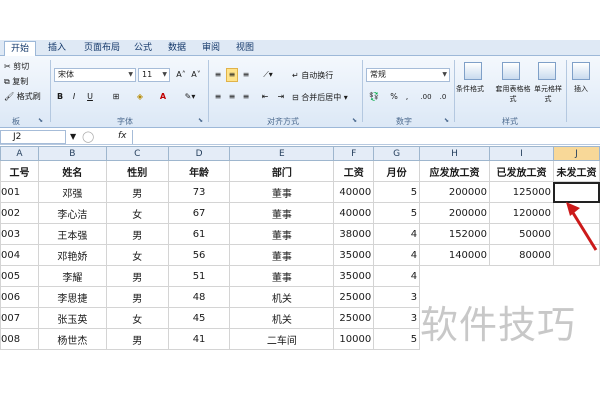 The image size is (600, 400). What do you see at coordinates (190, 97) in the screenshot?
I see `phonetic-icon: ✎▾` at bounding box center [190, 97].